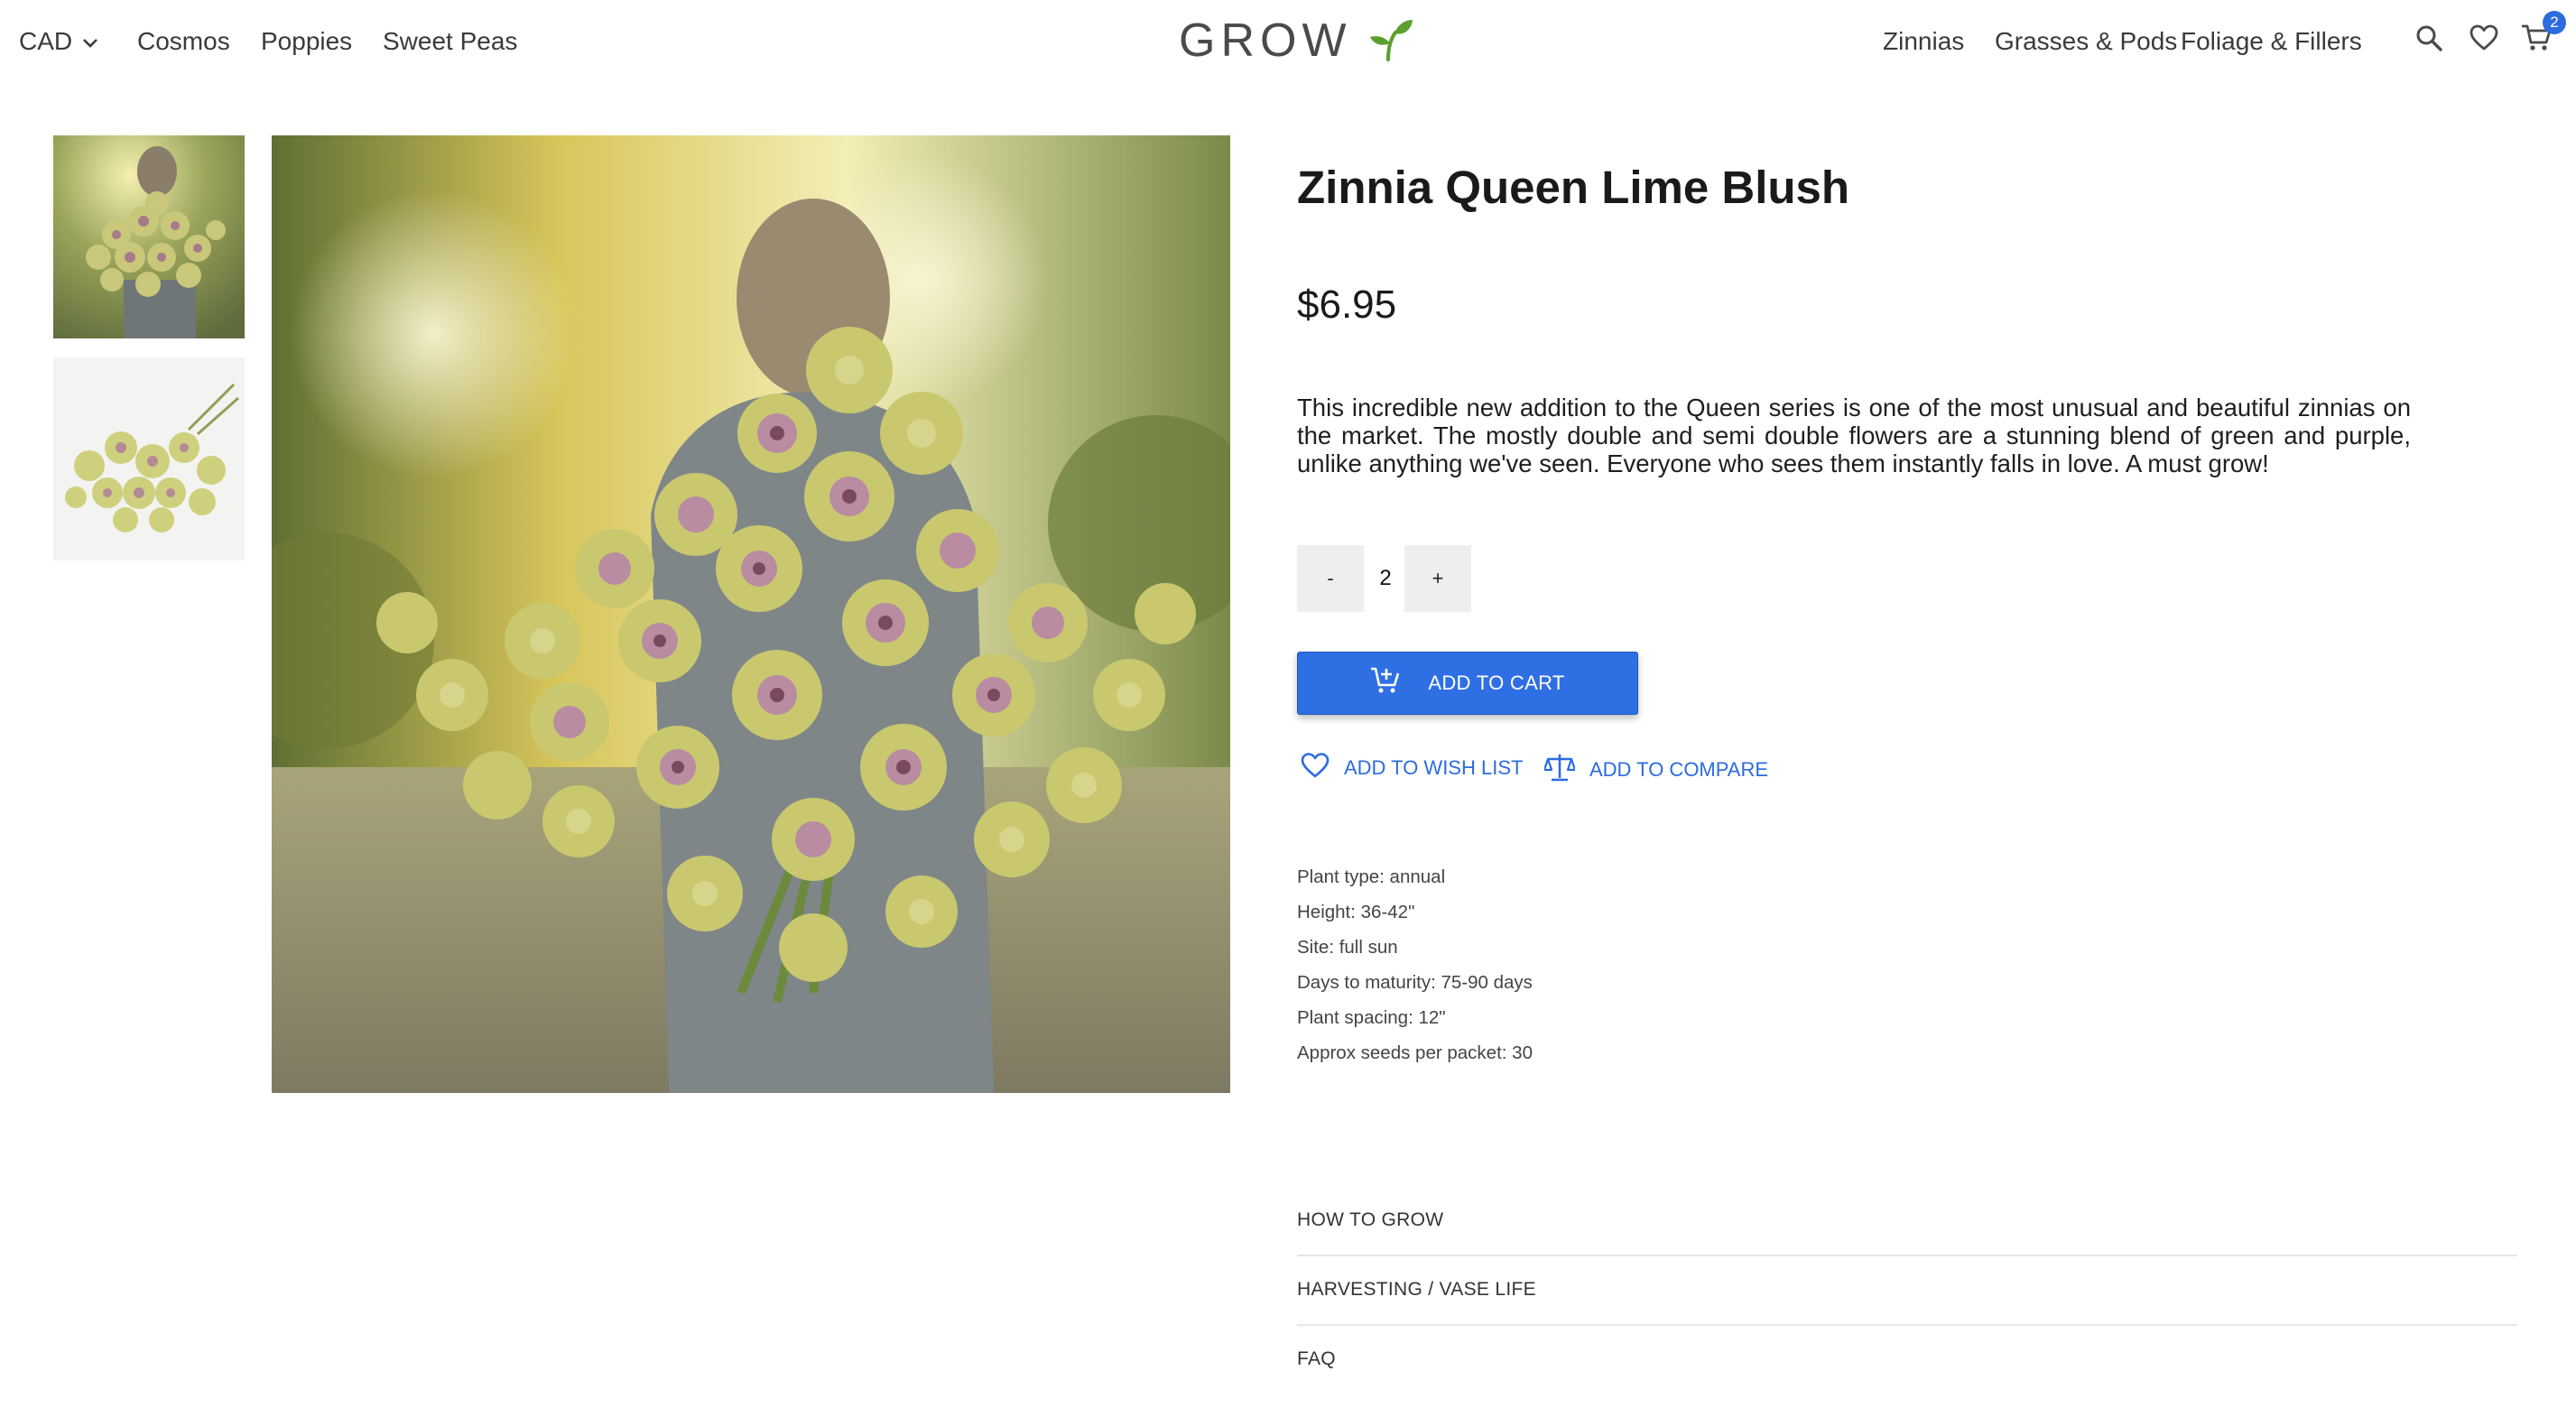 This screenshot has width=2576, height=1417. Describe the element at coordinates (1496, 682) in the screenshot. I see `add-to-cart-label: ADD TO CART` at that location.